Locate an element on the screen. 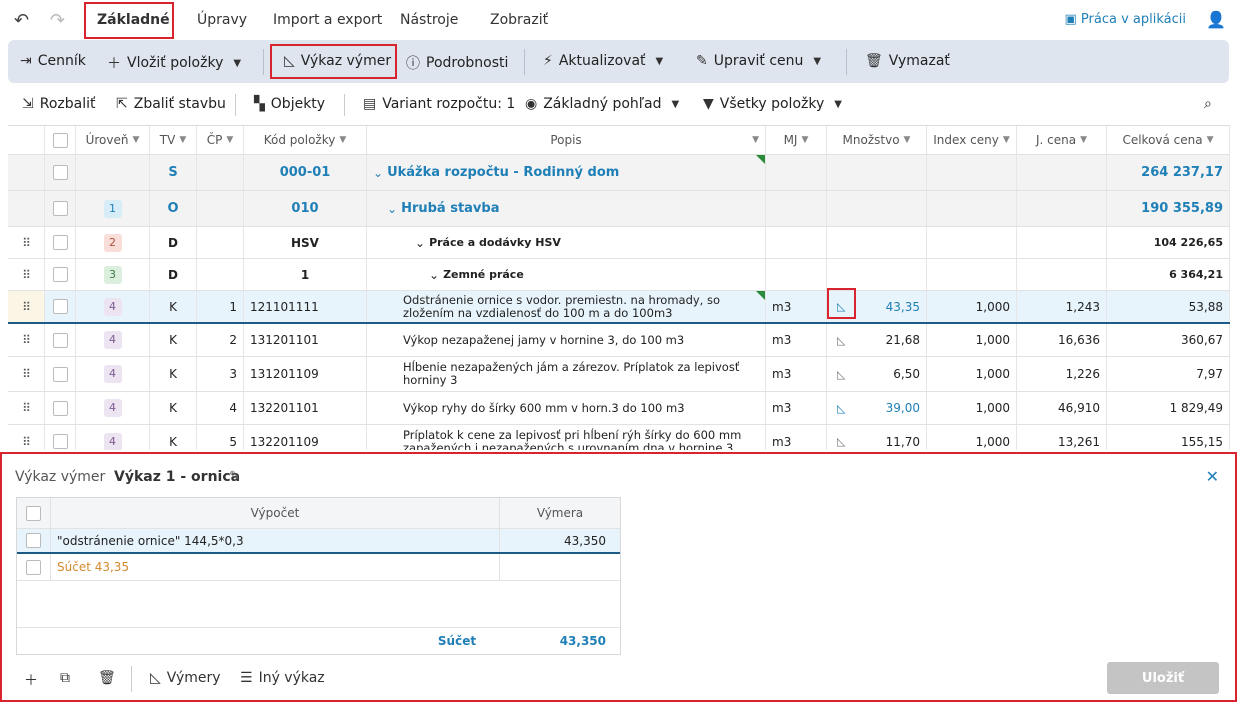  header-celkova: Celková cena ▼ is located at coordinates (1168, 140).